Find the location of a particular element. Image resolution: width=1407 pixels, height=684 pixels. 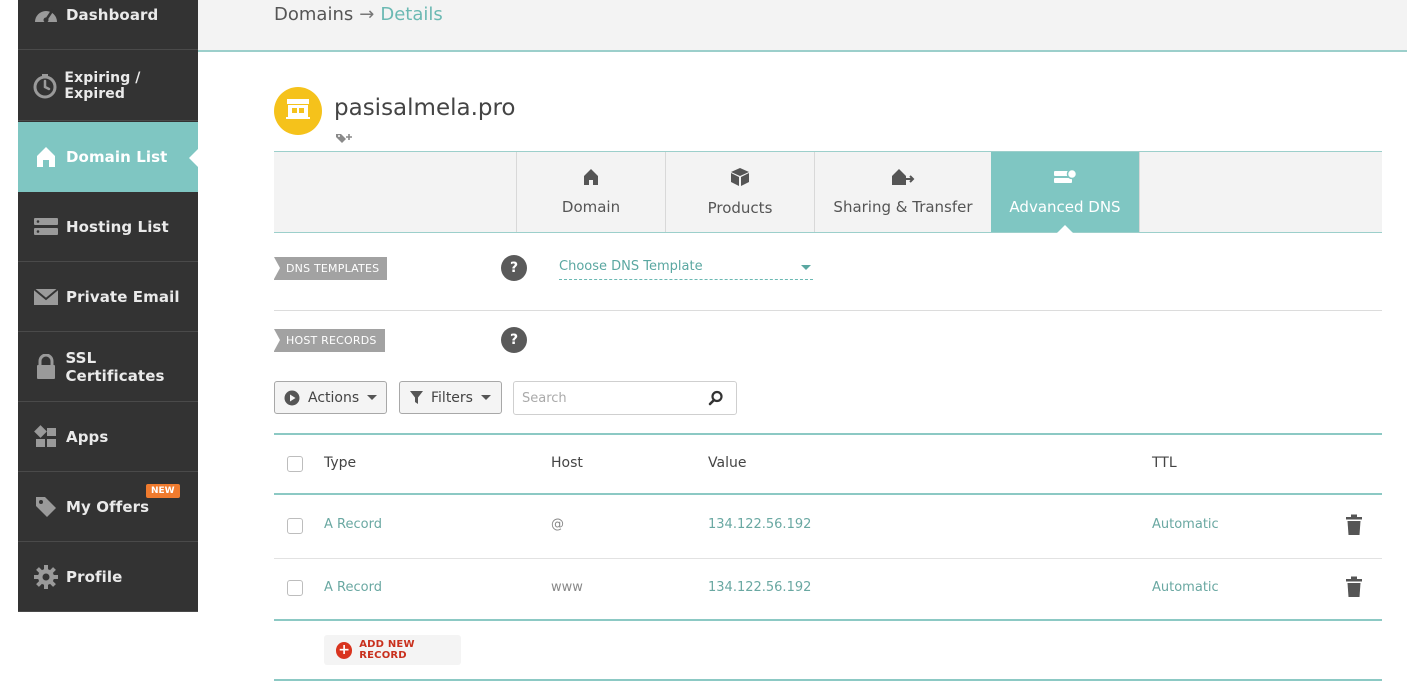

storefront-icon is located at coordinates (298, 111).